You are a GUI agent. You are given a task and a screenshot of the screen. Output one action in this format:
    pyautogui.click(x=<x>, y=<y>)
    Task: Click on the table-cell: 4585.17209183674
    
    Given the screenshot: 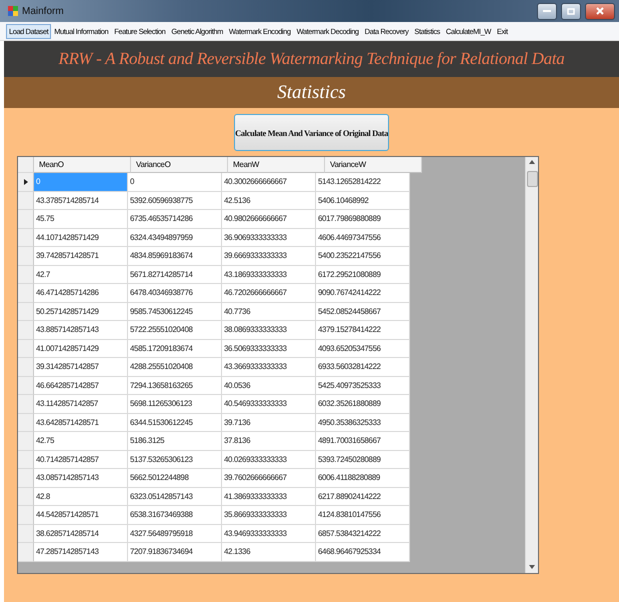 What is the action you would take?
    pyautogui.click(x=175, y=349)
    